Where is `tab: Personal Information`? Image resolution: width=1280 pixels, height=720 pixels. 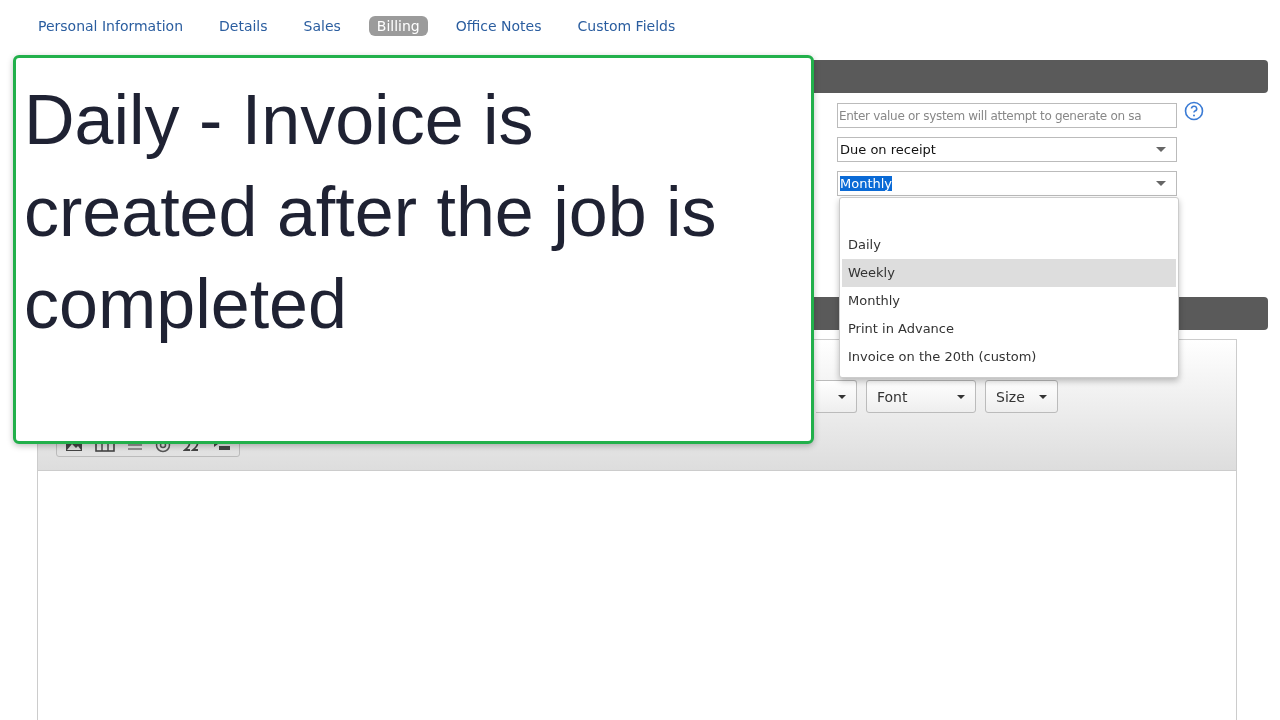 tab: Personal Information is located at coordinates (110, 26).